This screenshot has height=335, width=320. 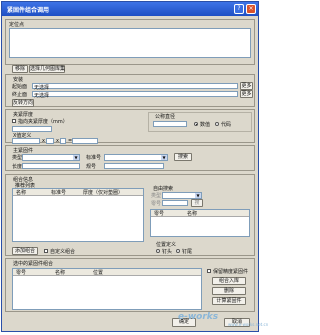 What do you see at coordinates (20, 95) in the screenshot?
I see `end-face-label: 终止面` at bounding box center [20, 95].